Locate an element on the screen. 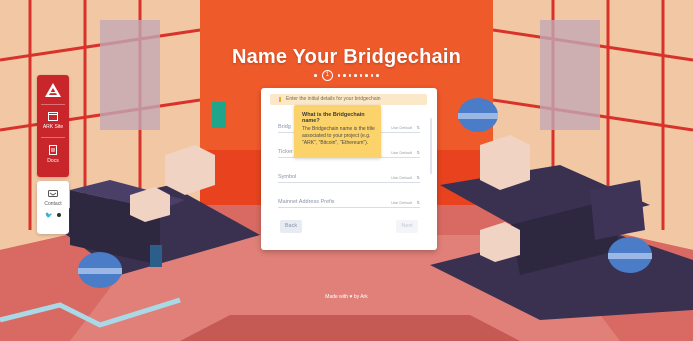 The height and width of the screenshot is (341, 693). sidebar-contact: Contact 🐦 is located at coordinates (53, 207).